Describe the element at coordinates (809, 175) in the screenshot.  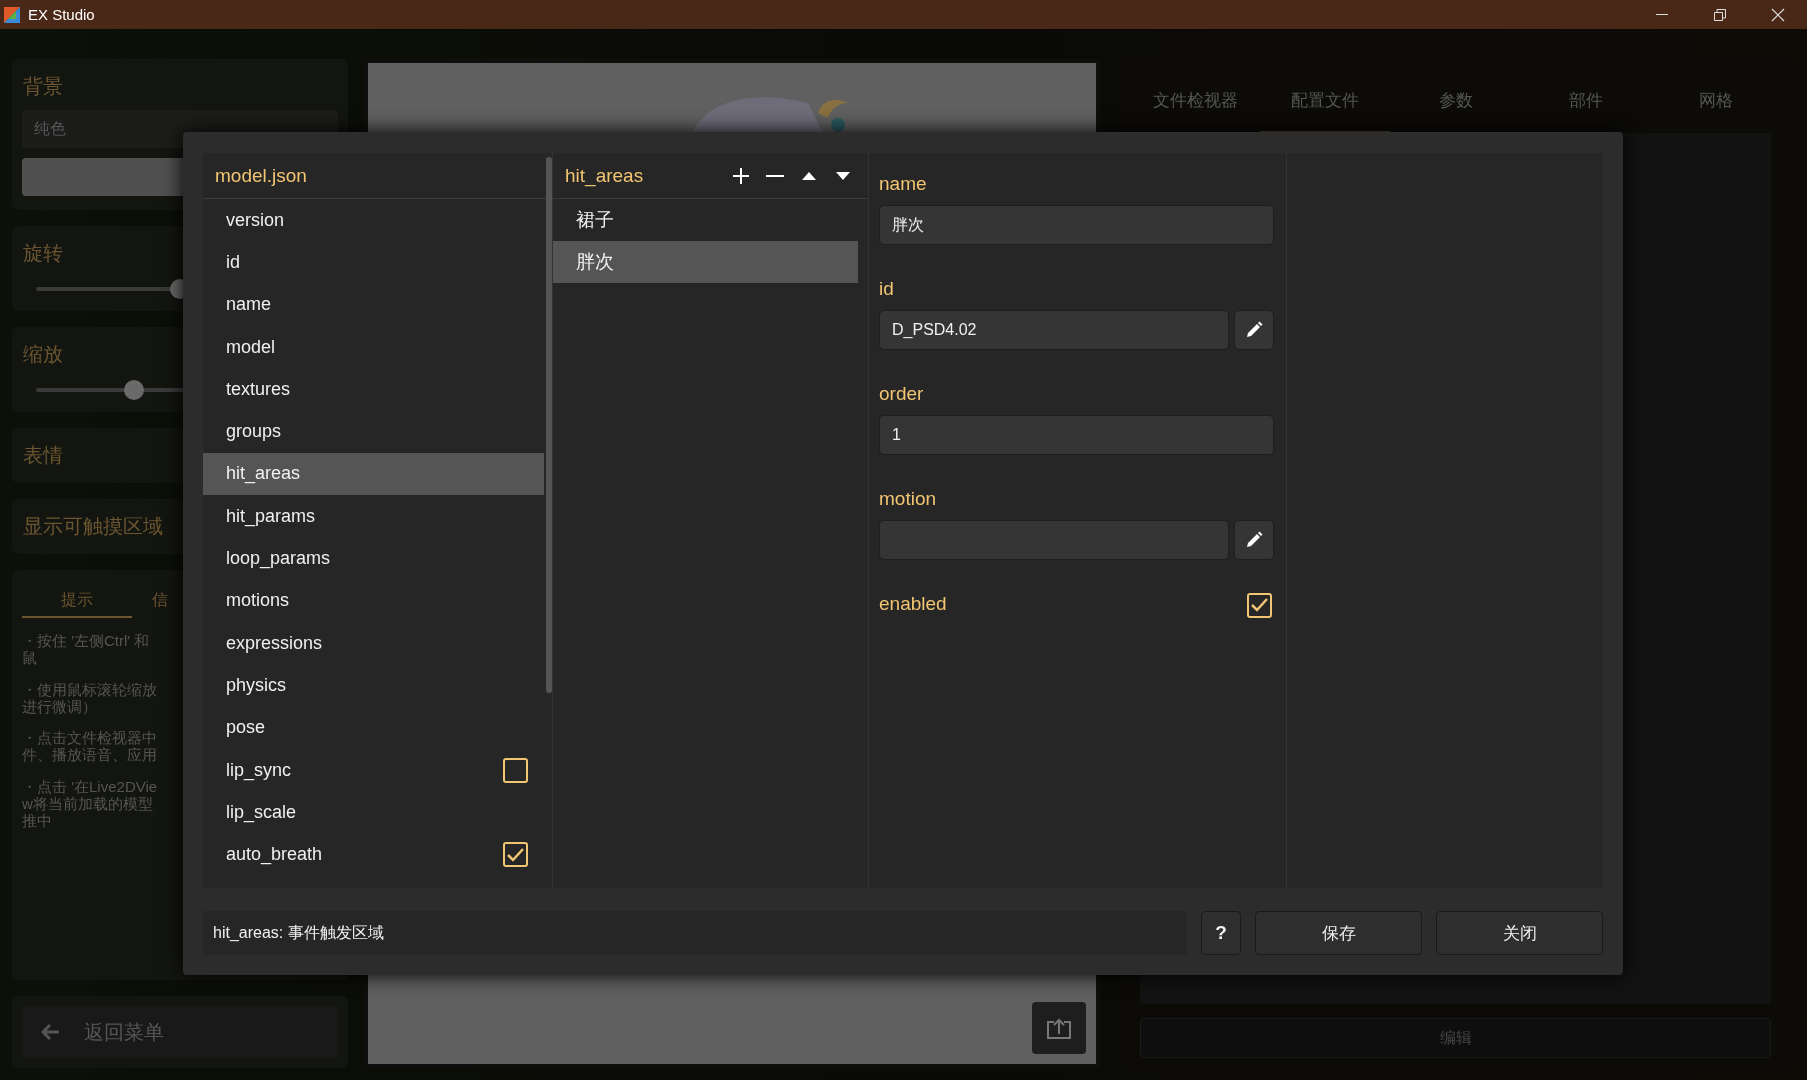
I see `triangle-up-icon` at that location.